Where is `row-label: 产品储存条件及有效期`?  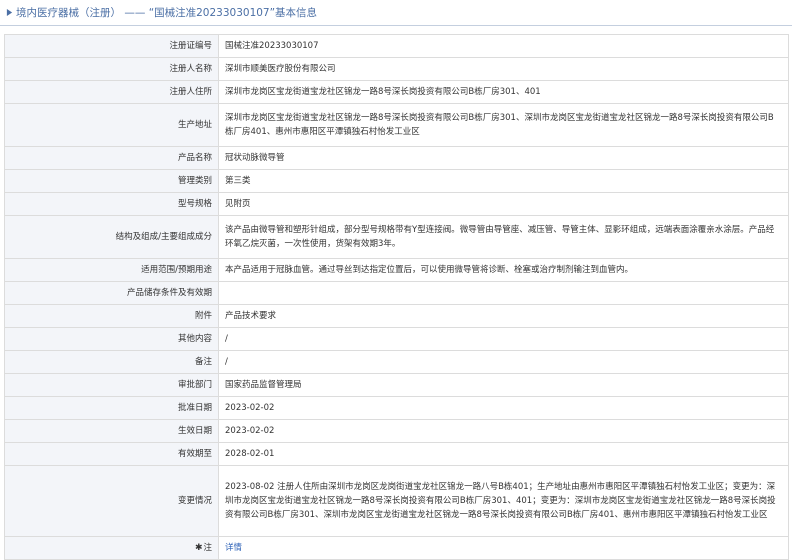
row-label: 产品储存条件及有效期 is located at coordinates (111, 293).